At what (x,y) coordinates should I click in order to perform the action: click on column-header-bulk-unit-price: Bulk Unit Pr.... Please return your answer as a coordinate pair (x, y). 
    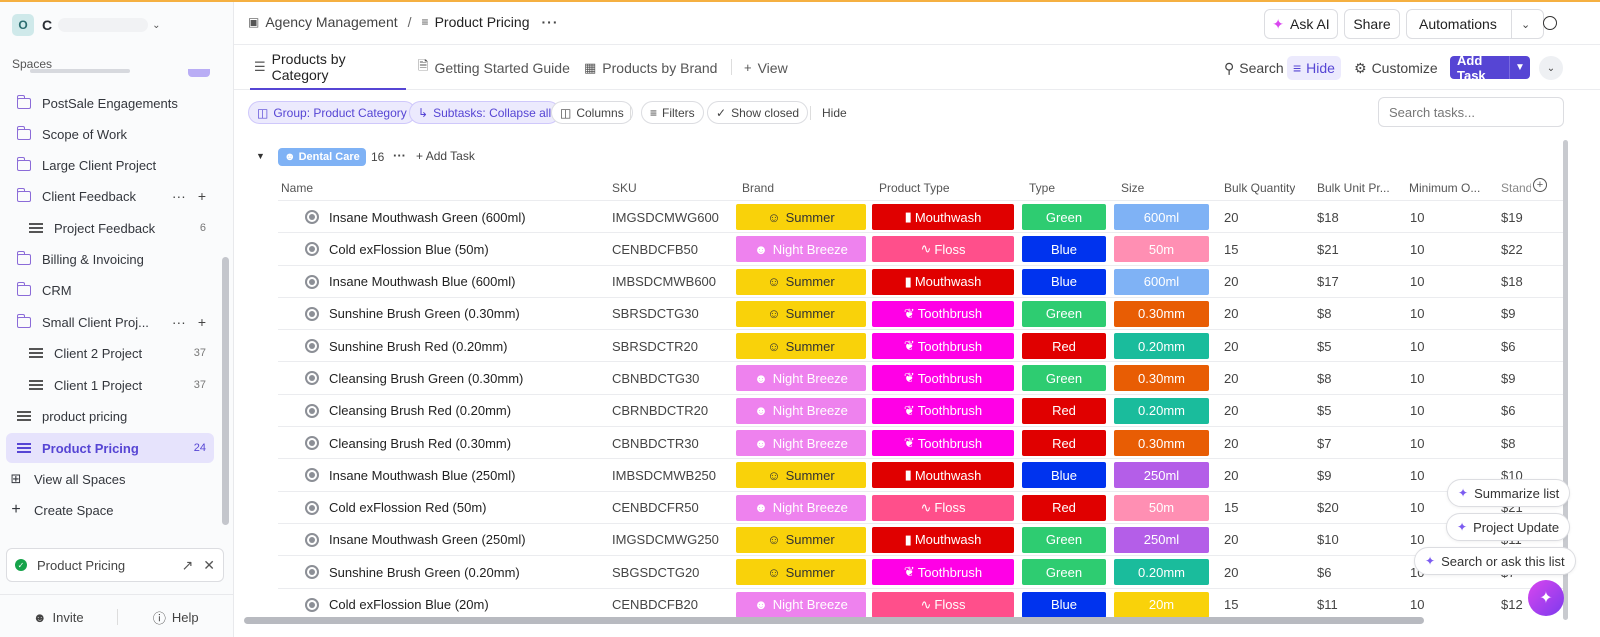
    Looking at the image, I should click on (1359, 188).